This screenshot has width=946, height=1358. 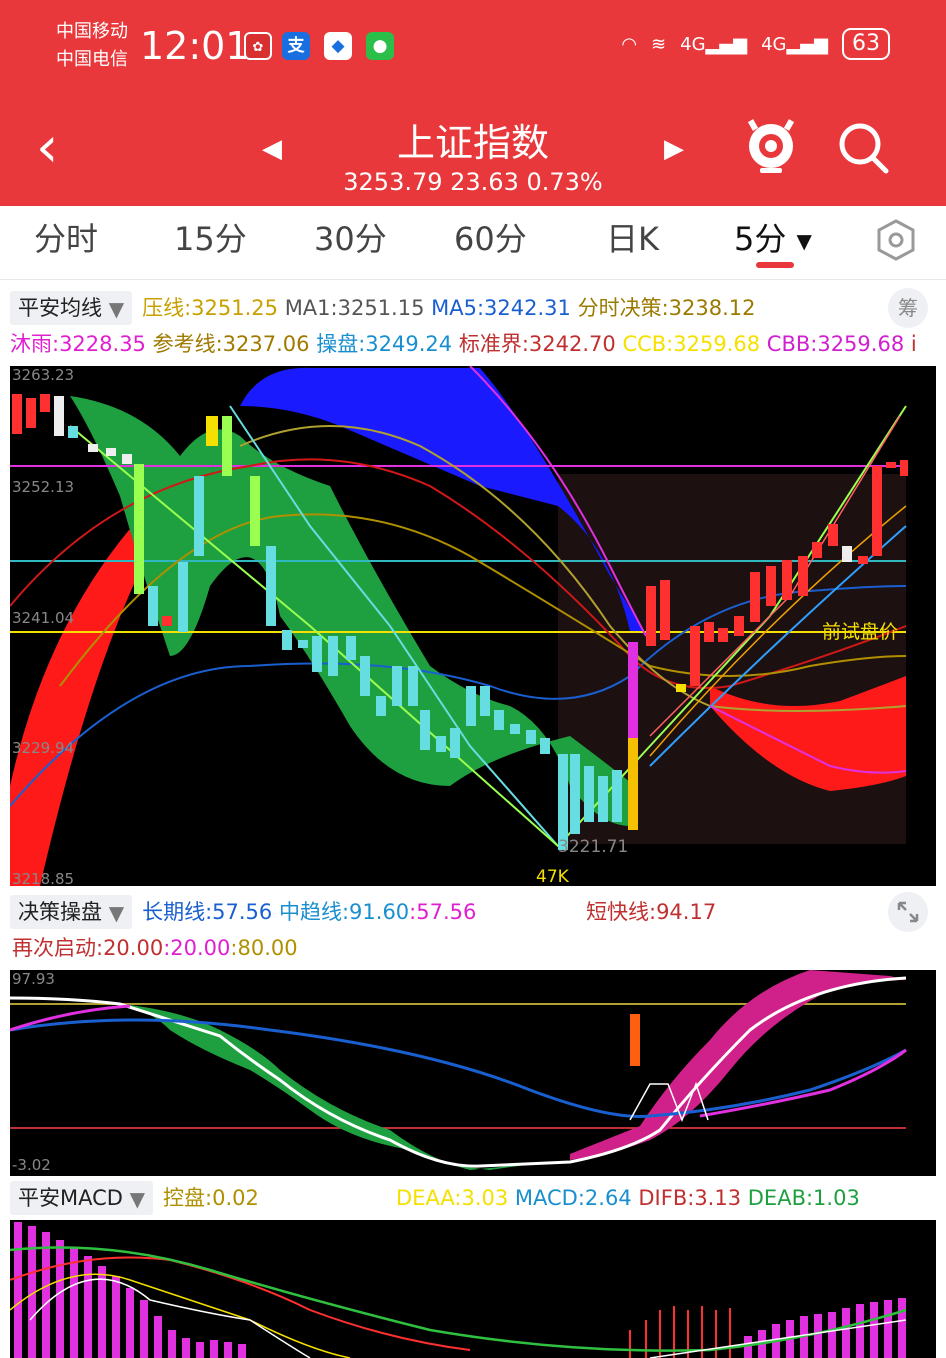 What do you see at coordinates (66, 237) in the screenshot?
I see `tab-timeshare: 分时` at bounding box center [66, 237].